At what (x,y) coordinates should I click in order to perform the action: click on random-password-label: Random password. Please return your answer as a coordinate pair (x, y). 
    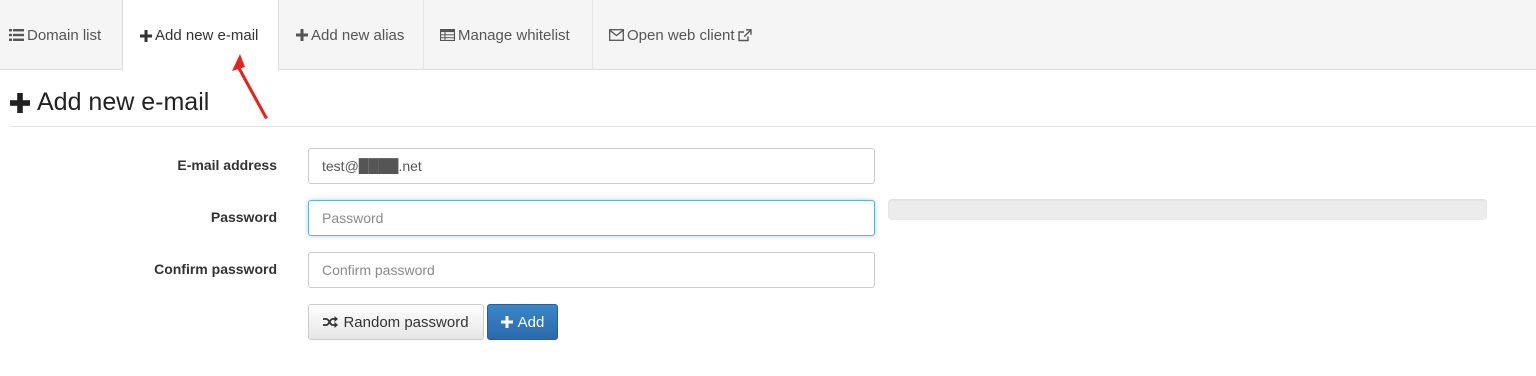
    Looking at the image, I should click on (406, 322).